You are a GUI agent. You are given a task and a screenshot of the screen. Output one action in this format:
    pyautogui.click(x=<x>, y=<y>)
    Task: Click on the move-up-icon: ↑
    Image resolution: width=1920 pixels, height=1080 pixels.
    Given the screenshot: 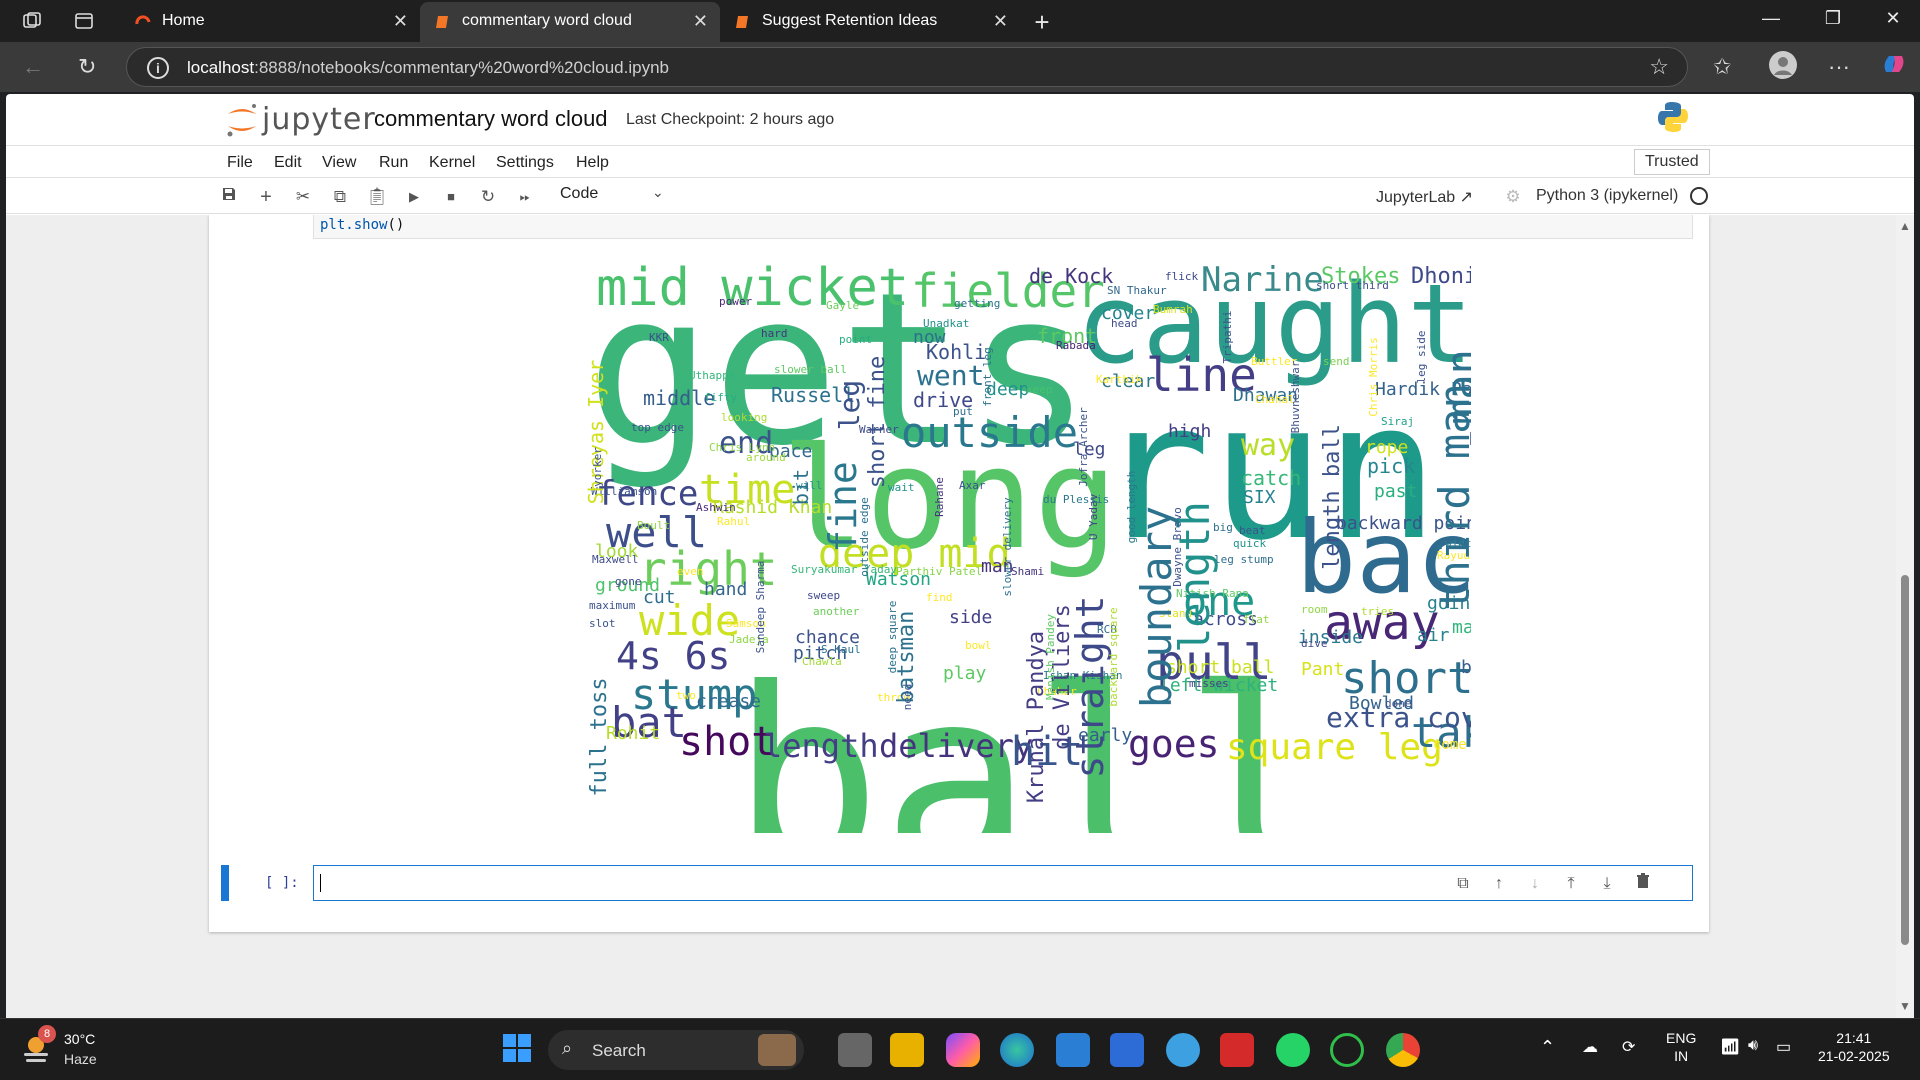 What is the action you would take?
    pyautogui.click(x=1499, y=884)
    